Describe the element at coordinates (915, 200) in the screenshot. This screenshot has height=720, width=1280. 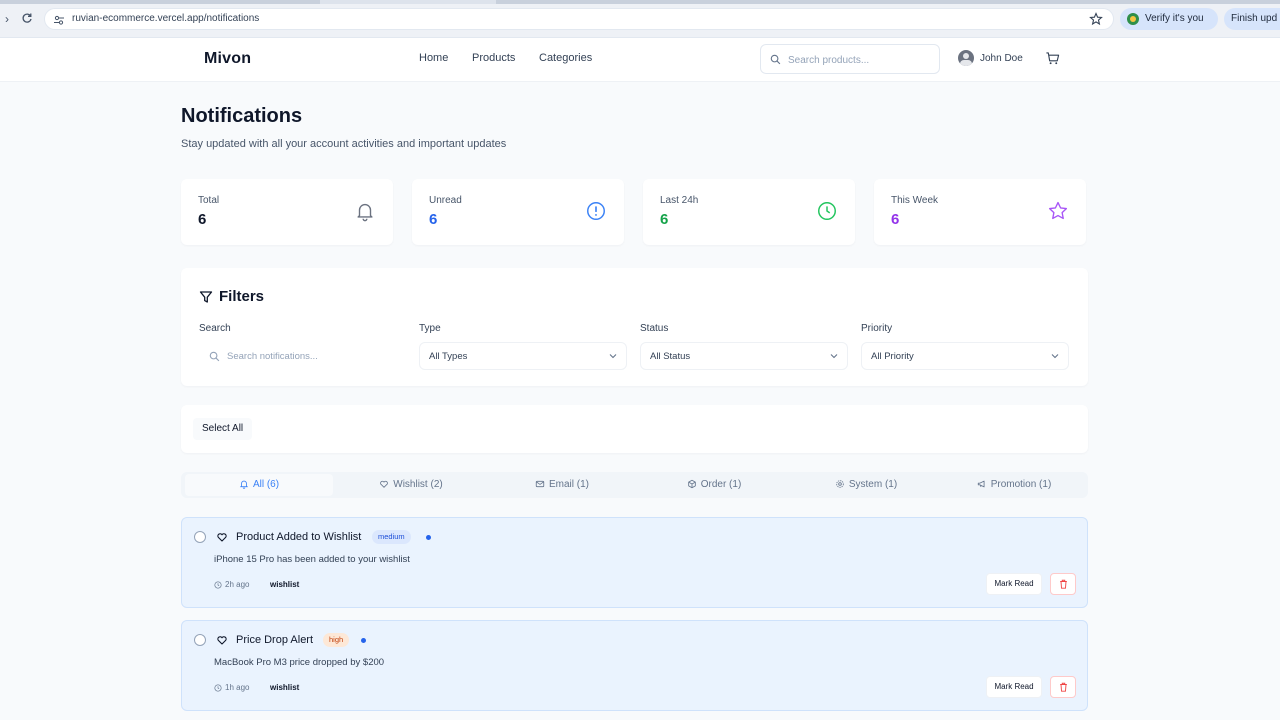
I see `stat-label: This Week` at that location.